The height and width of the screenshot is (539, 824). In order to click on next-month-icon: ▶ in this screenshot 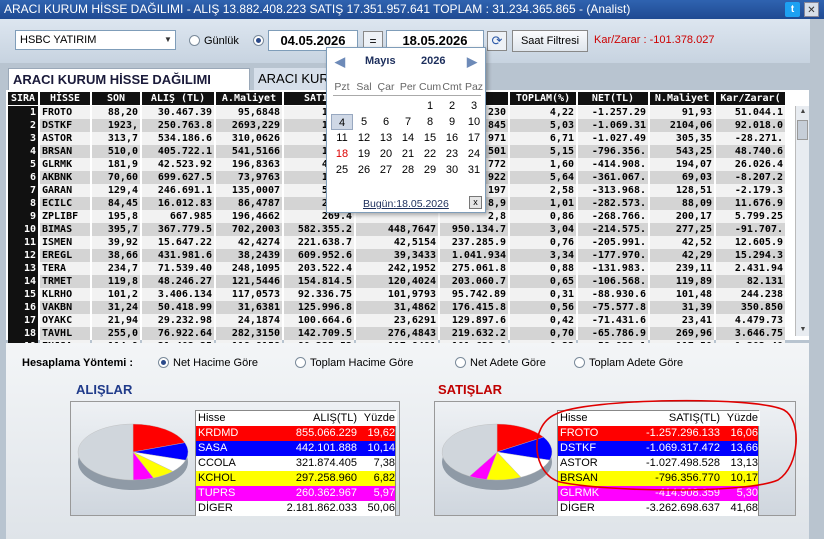, I will do `click(472, 62)`.